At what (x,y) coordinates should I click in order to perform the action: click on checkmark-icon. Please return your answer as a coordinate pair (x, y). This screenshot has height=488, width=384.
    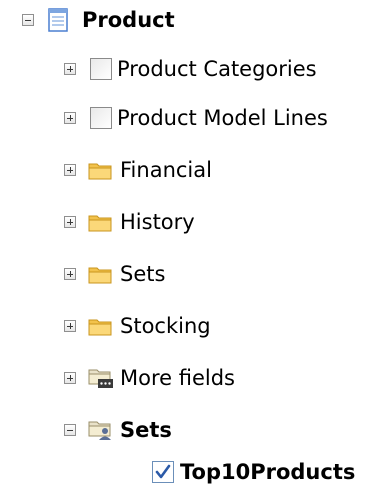
    Looking at the image, I should click on (163, 471).